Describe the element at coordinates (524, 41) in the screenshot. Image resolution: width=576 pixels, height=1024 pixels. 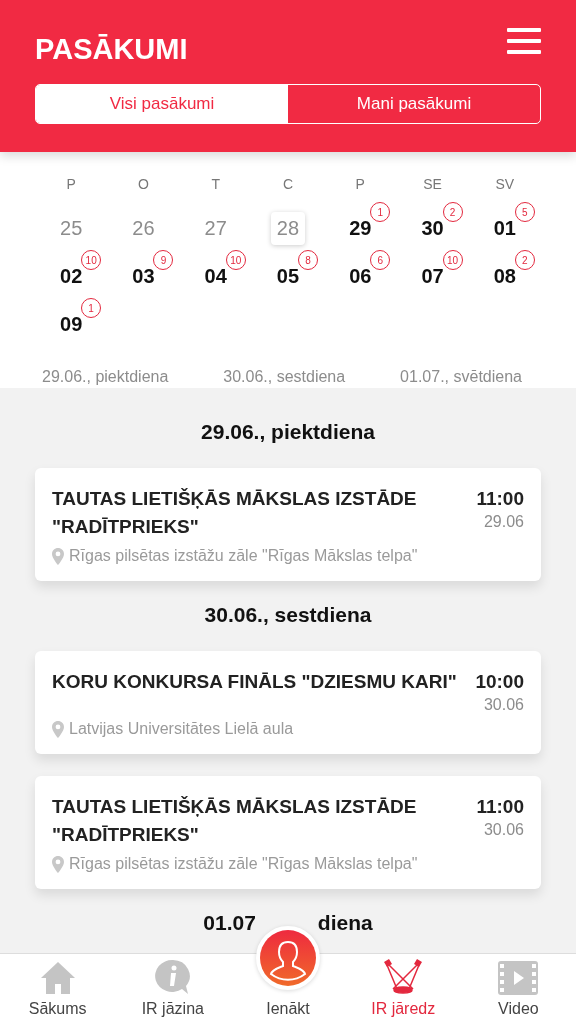
I see `menu-icon` at that location.